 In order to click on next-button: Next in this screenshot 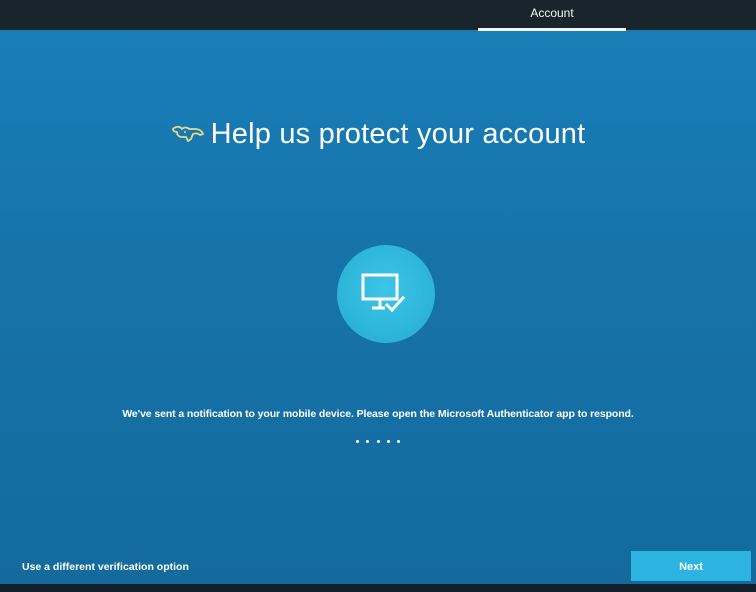, I will do `click(691, 566)`.